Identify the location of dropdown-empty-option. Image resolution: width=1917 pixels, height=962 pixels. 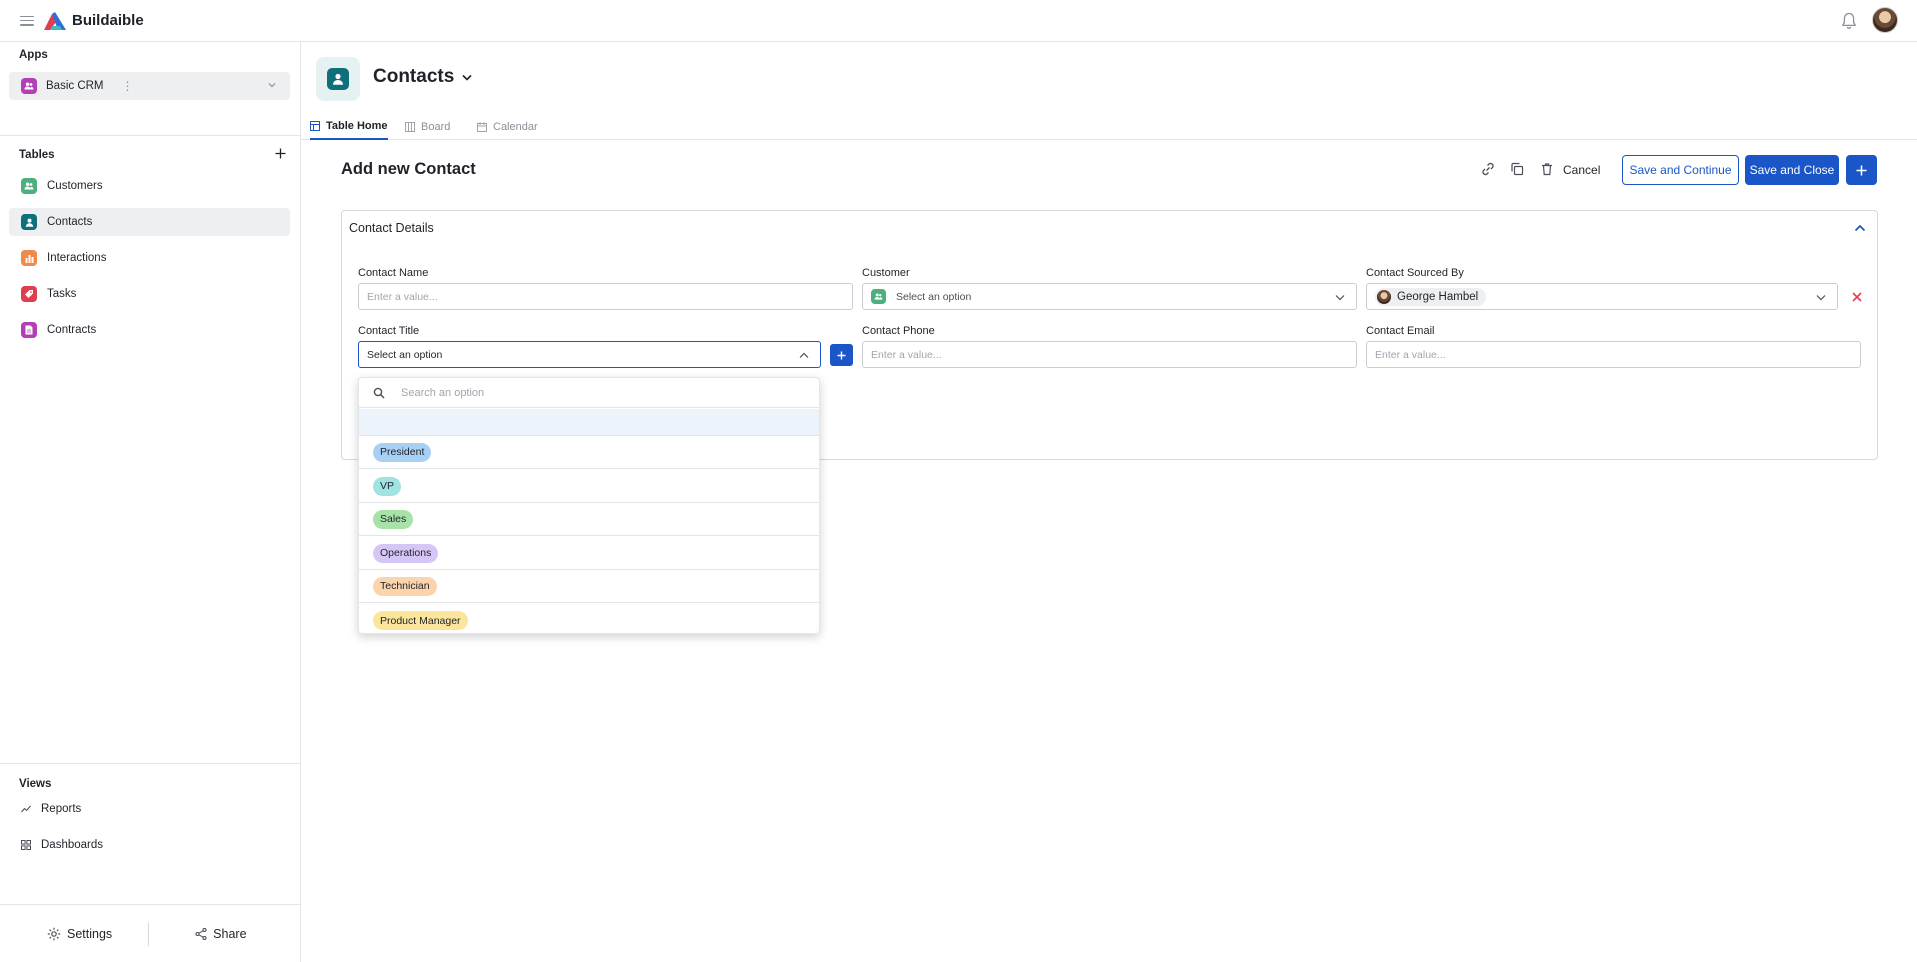
(589, 422).